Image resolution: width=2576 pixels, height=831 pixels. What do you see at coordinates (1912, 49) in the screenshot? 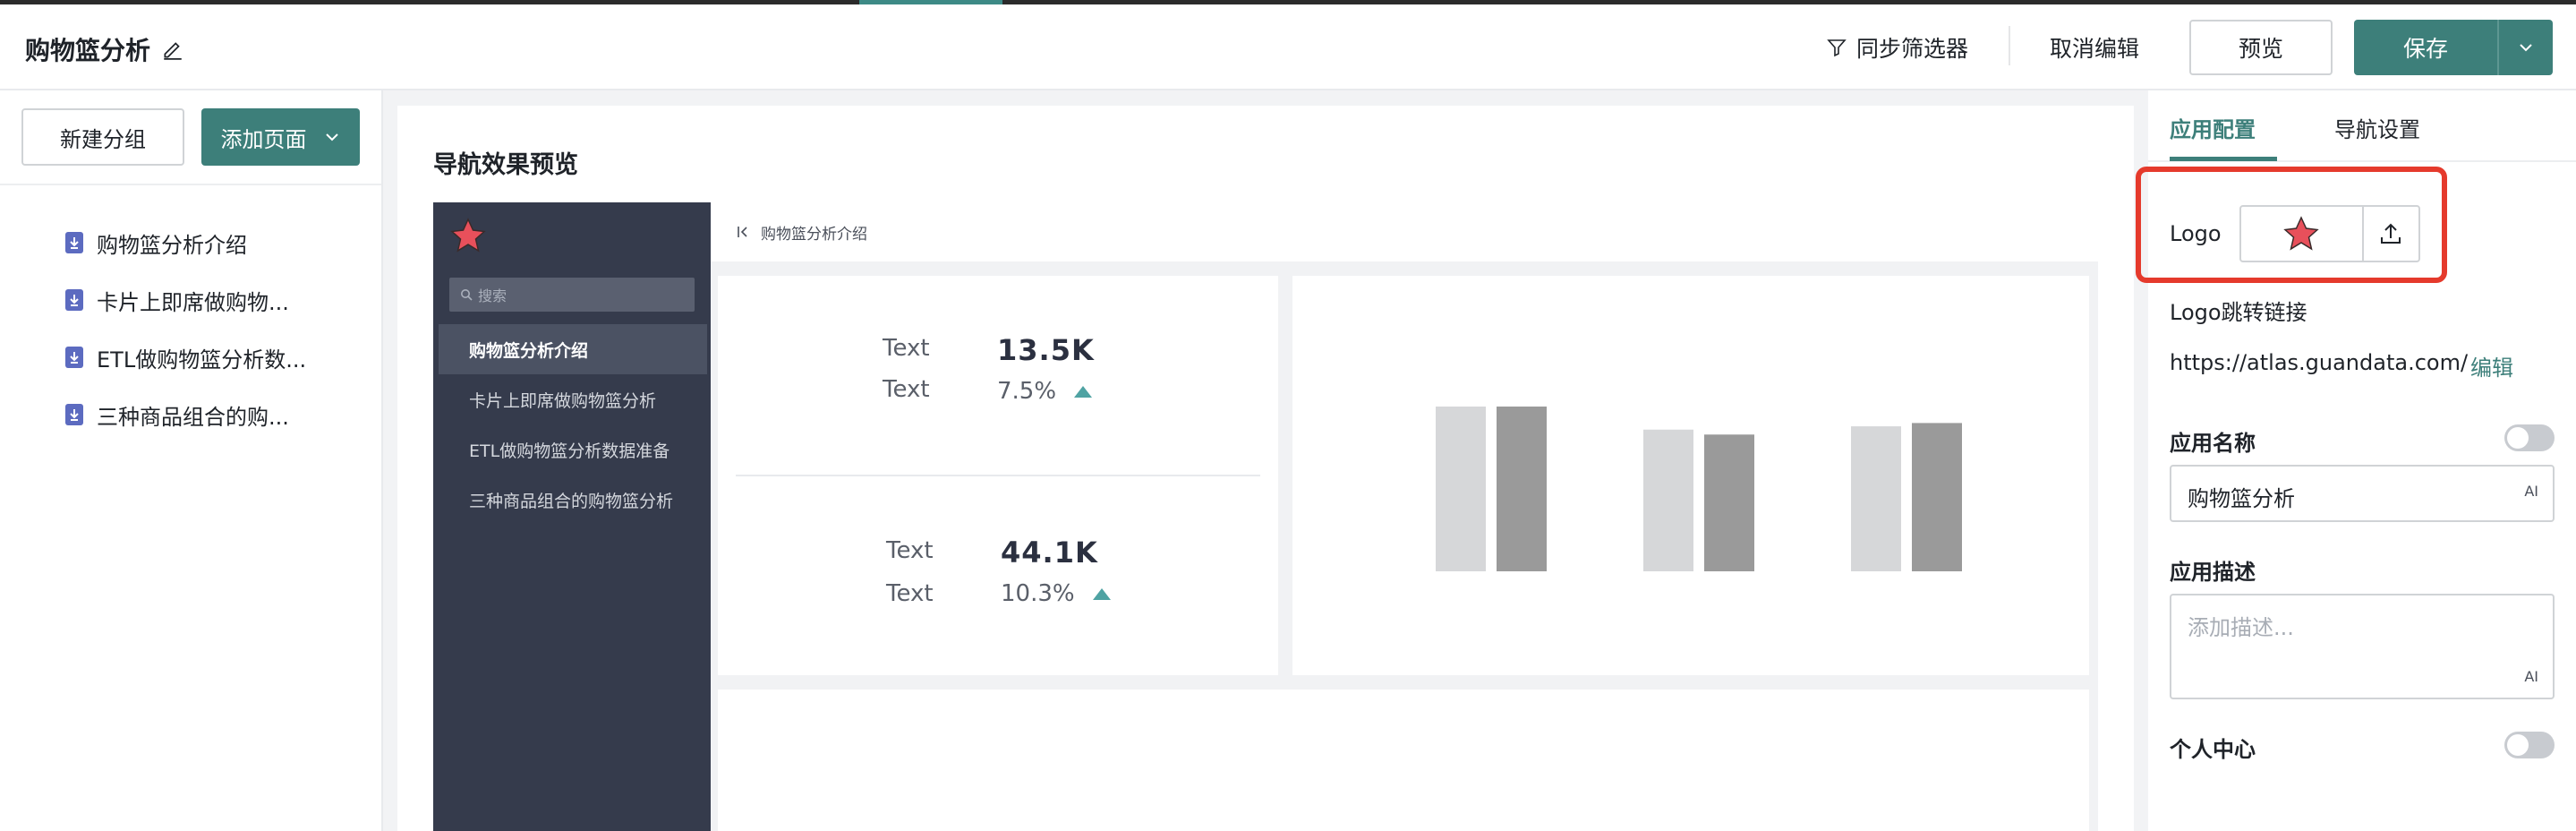
I see `sync-filter-label: 同步筛选器` at bounding box center [1912, 49].